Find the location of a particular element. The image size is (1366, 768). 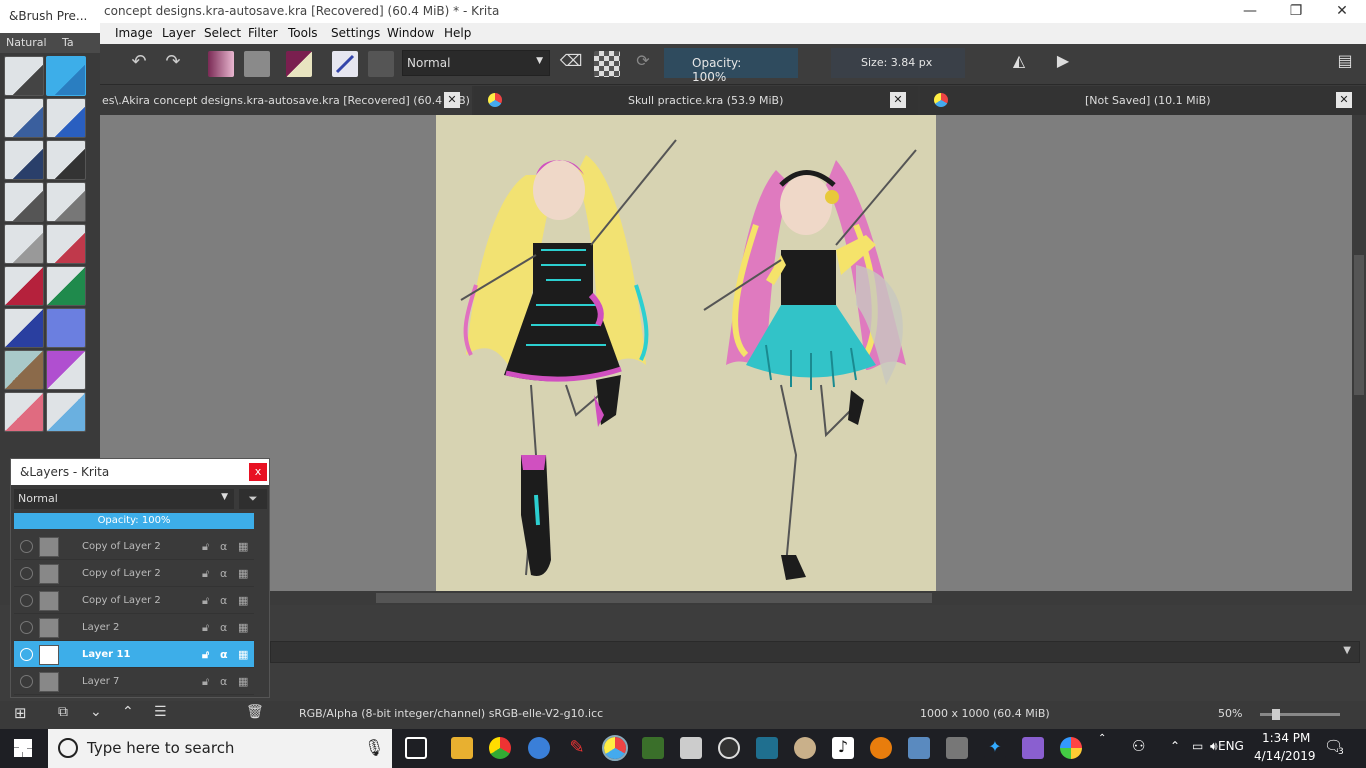

mirror-vertical-icon: ▶ is located at coordinates (1063, 64).